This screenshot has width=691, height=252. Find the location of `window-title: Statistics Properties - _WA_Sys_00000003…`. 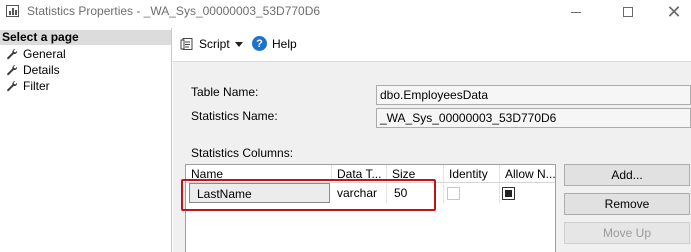

window-title: Statistics Properties - _WA_Sys_00000003… is located at coordinates (174, 11).